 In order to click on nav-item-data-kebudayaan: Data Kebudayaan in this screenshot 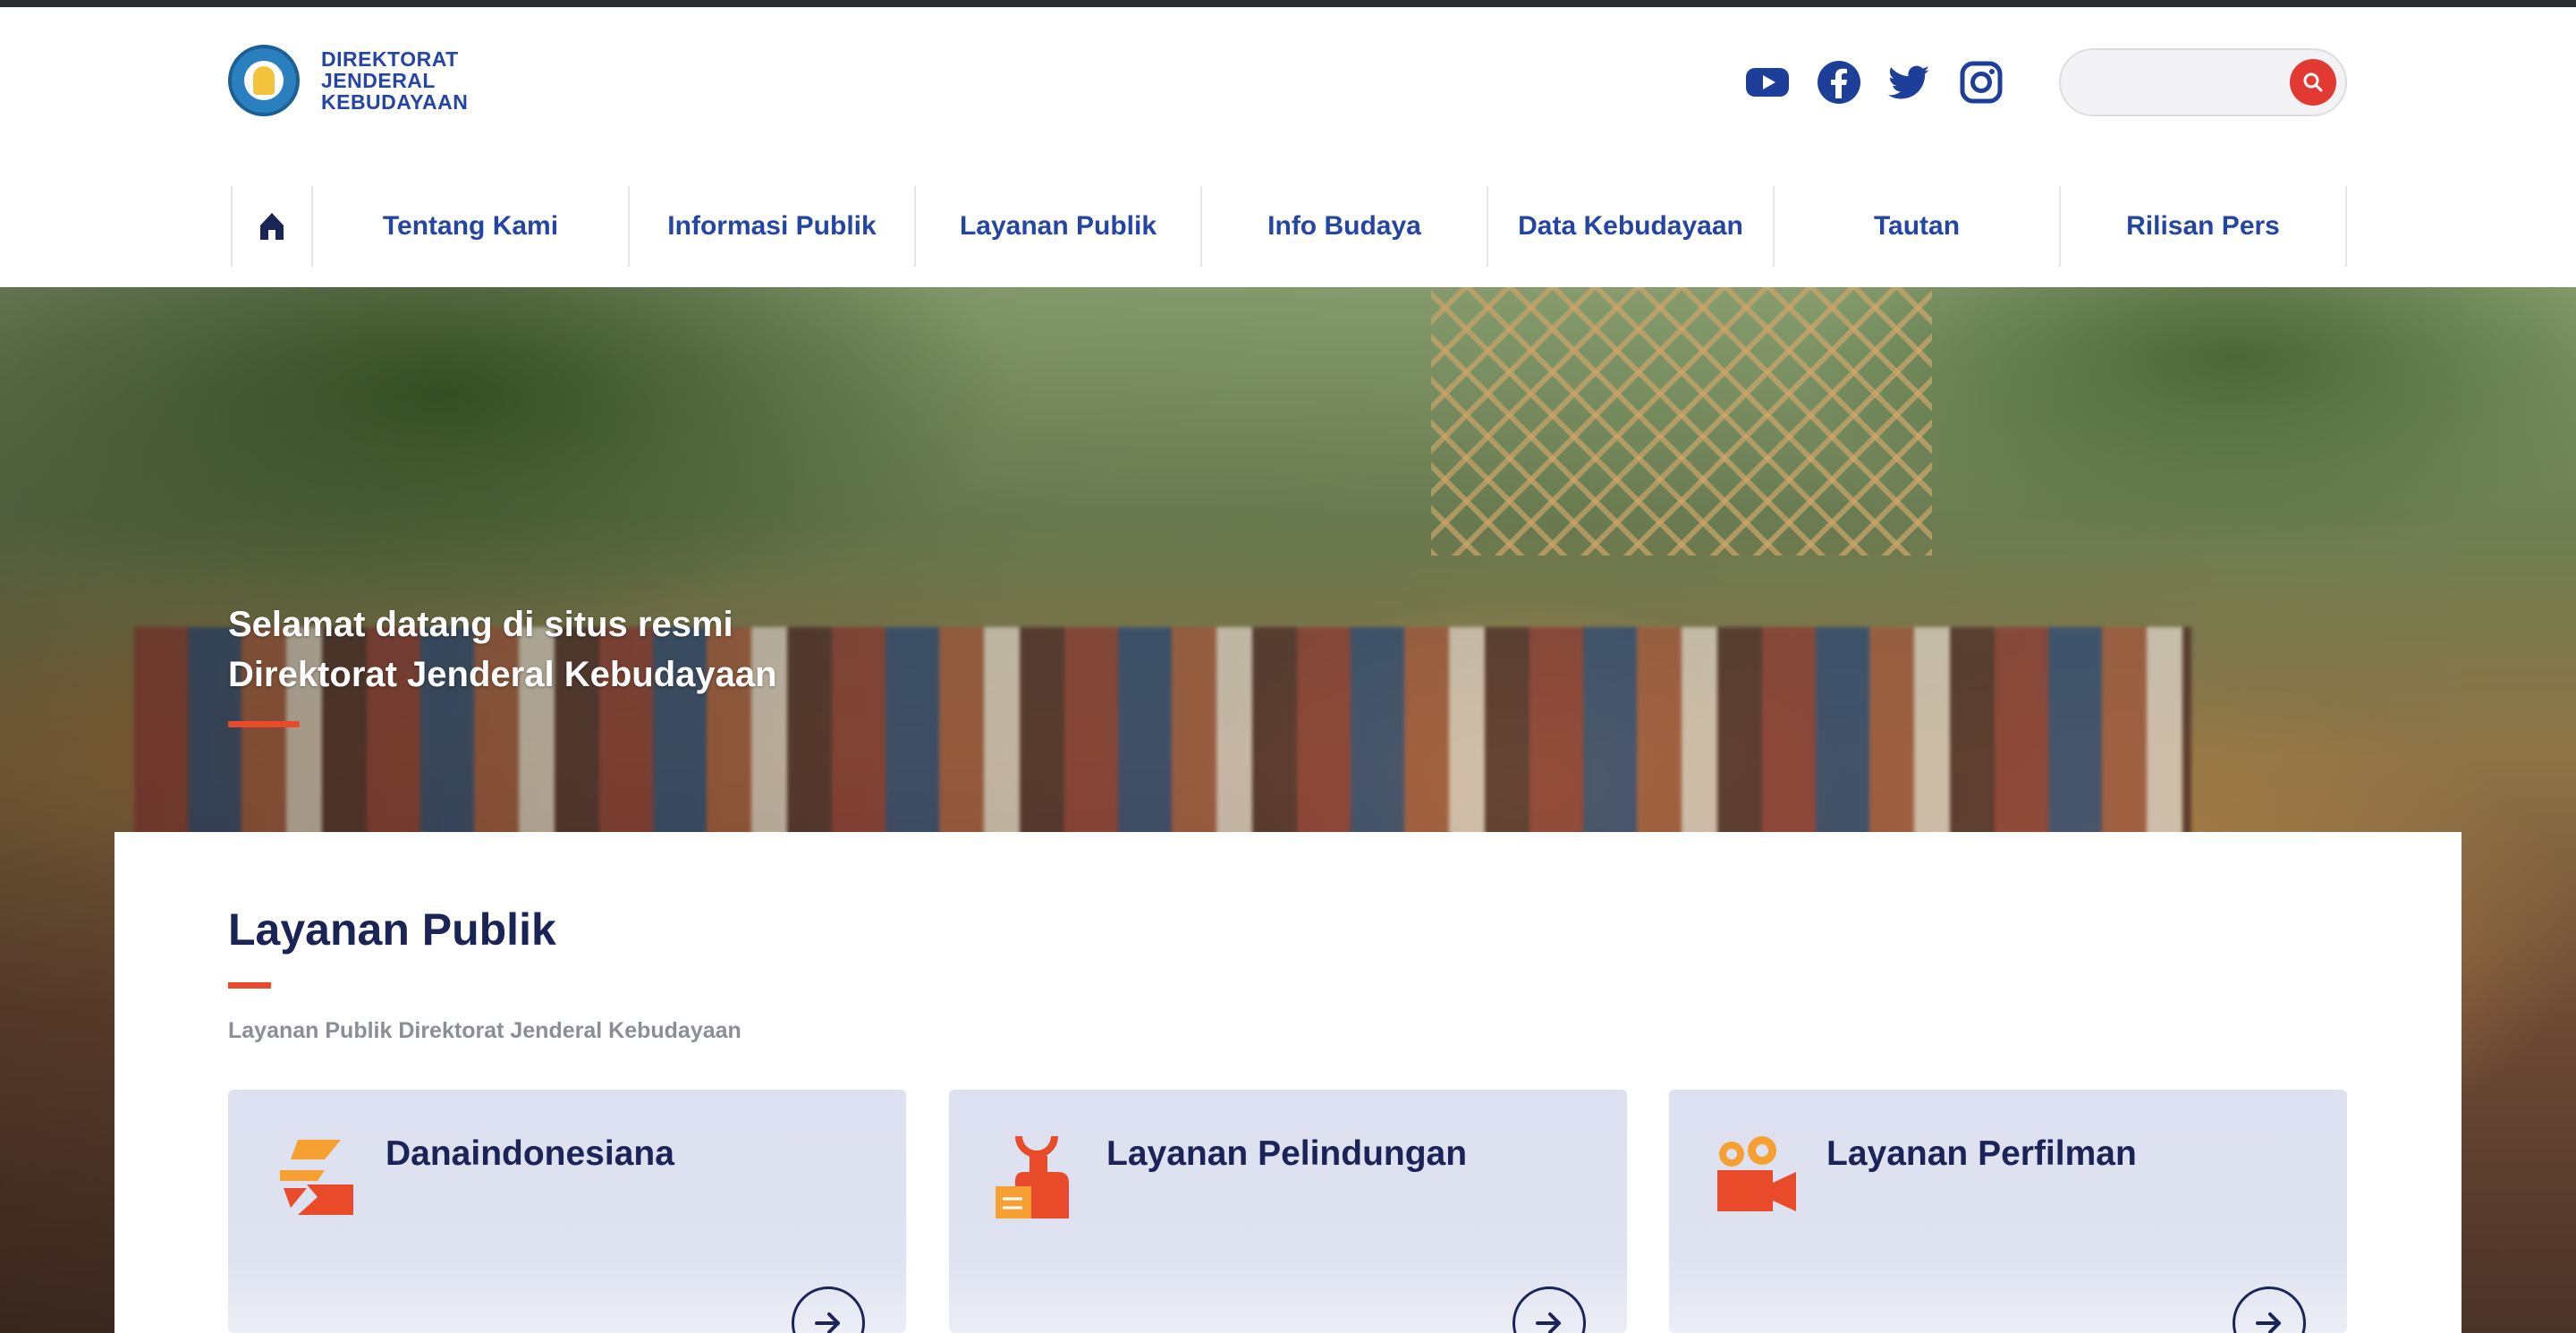, I will do `click(1631, 226)`.